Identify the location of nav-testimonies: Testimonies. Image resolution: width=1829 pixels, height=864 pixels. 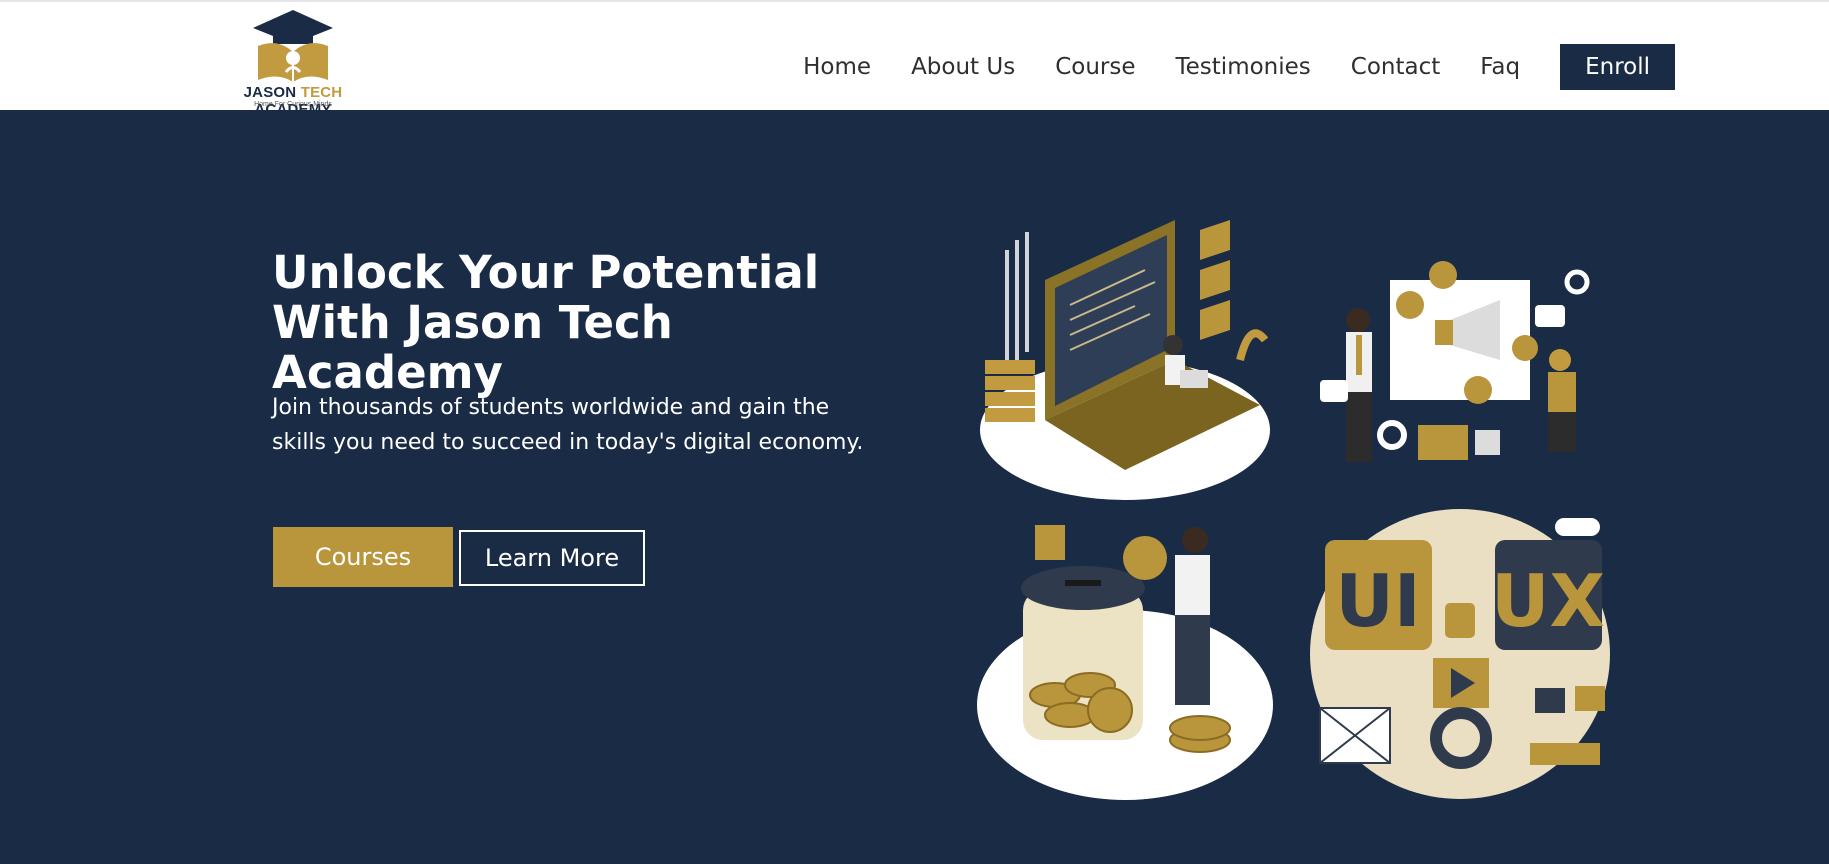
(1243, 67).